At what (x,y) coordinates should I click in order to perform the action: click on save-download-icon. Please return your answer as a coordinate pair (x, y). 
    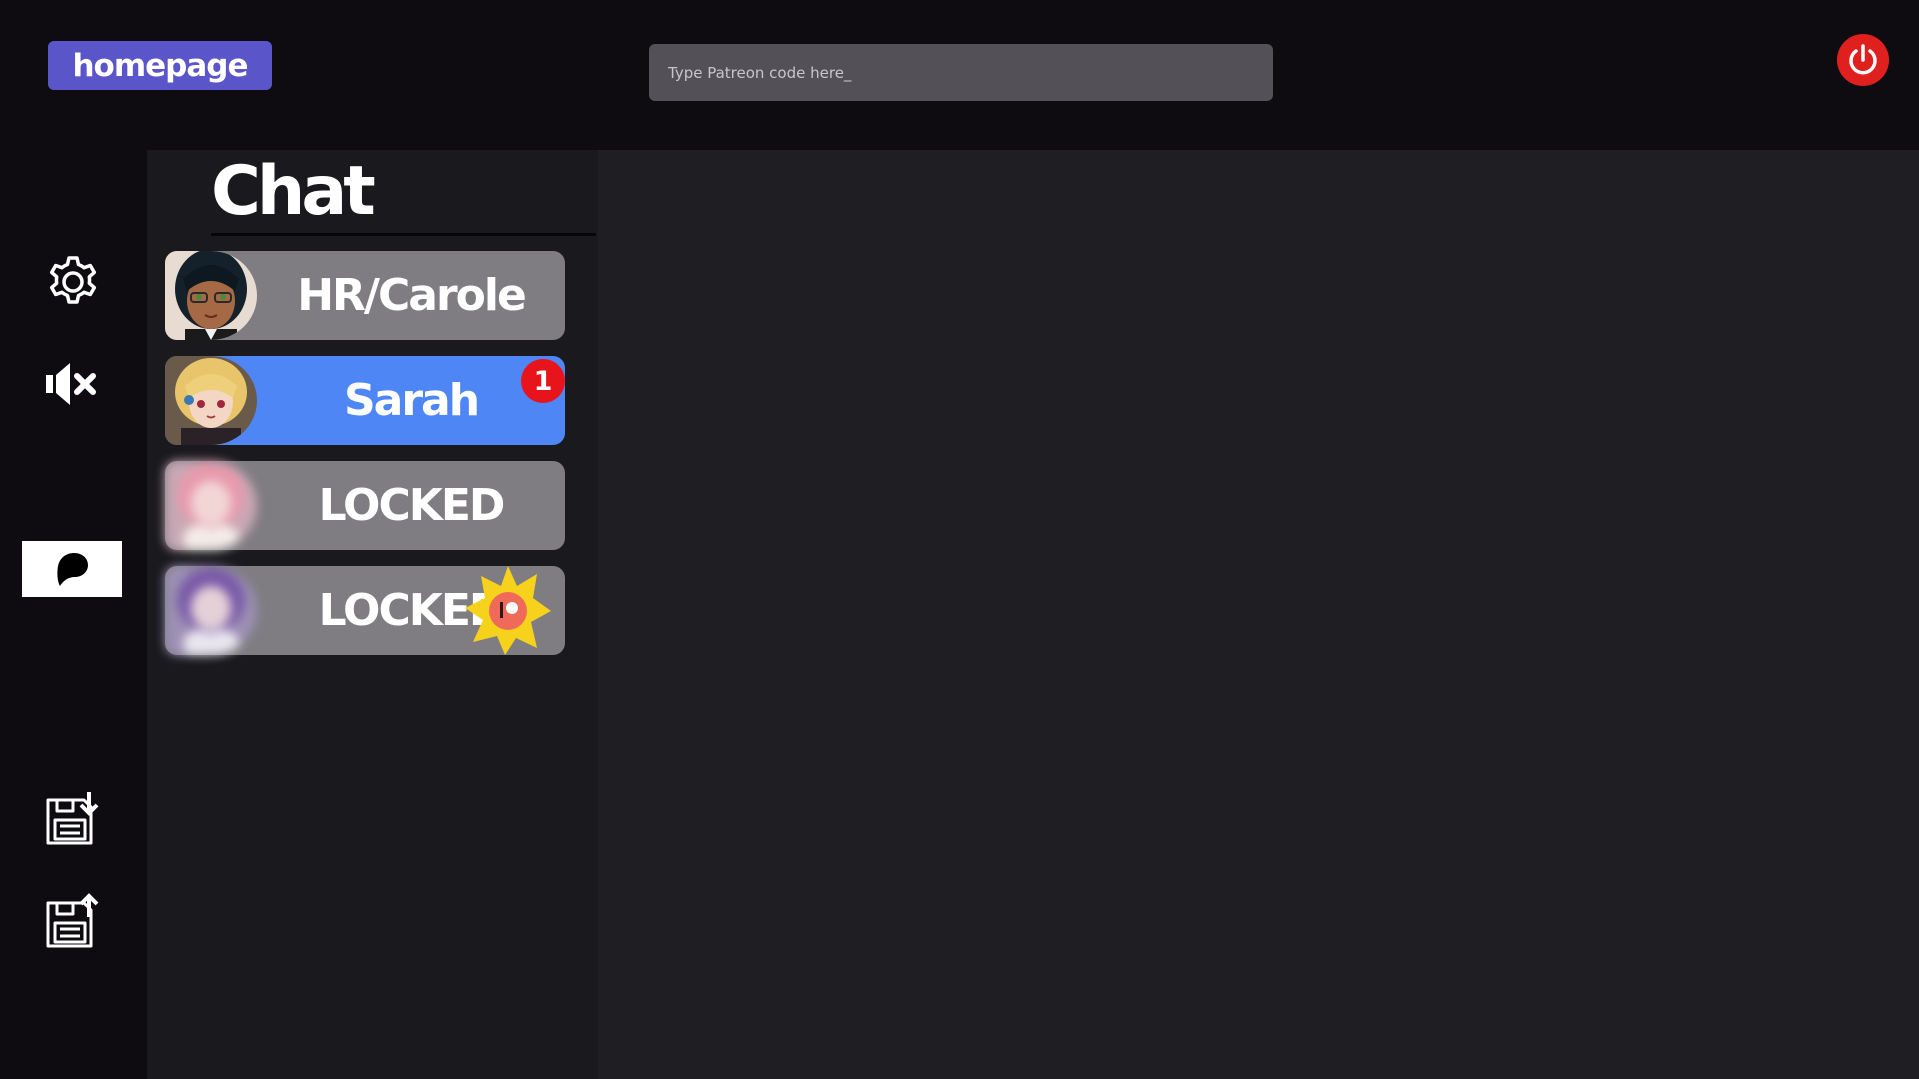
    Looking at the image, I should click on (72, 818).